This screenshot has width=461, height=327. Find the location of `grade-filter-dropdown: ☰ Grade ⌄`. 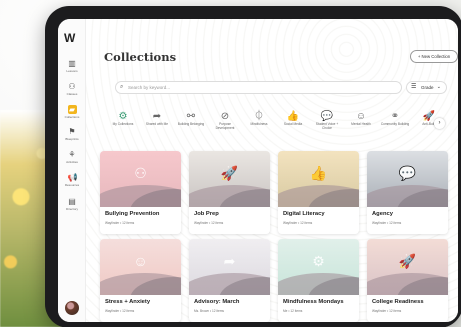

grade-filter-dropdown: ☰ Grade ⌄ is located at coordinates (426, 87).